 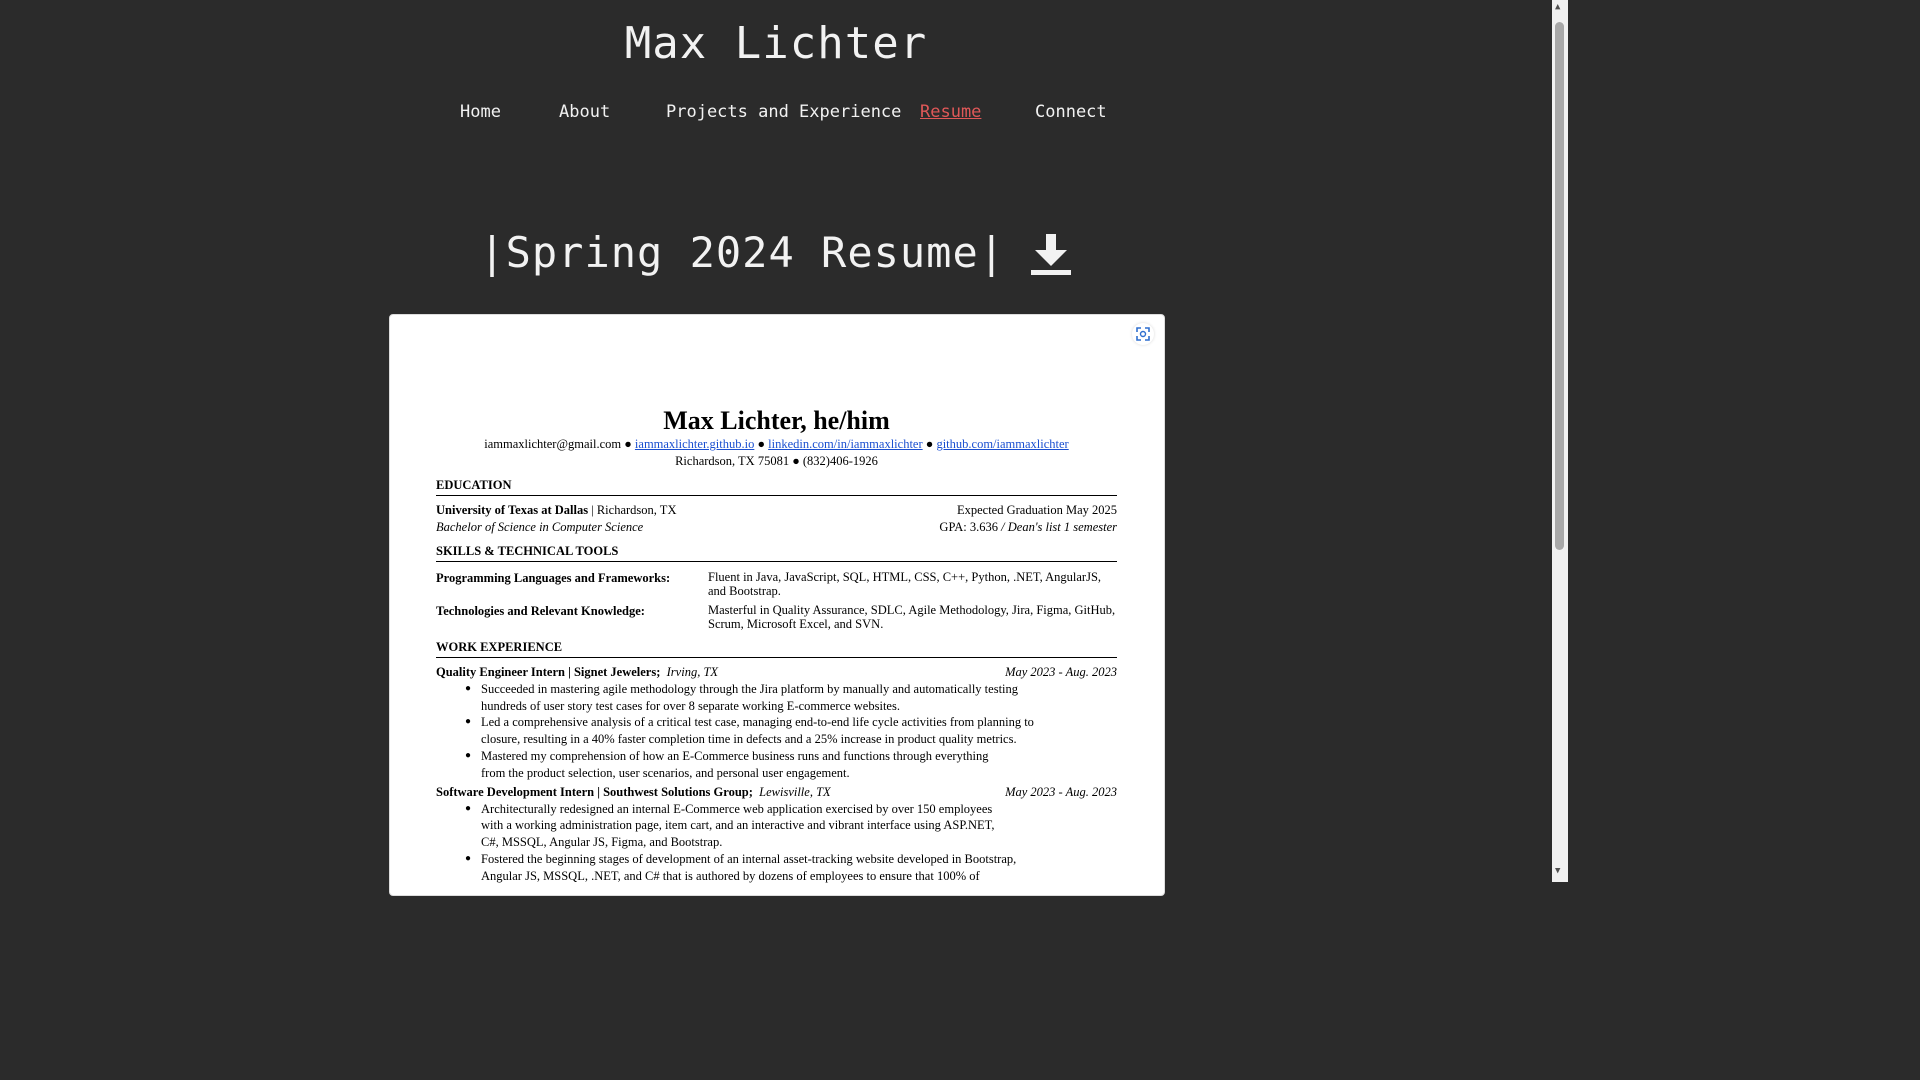 I want to click on section-education: EDUCATION, so click(x=776, y=487).